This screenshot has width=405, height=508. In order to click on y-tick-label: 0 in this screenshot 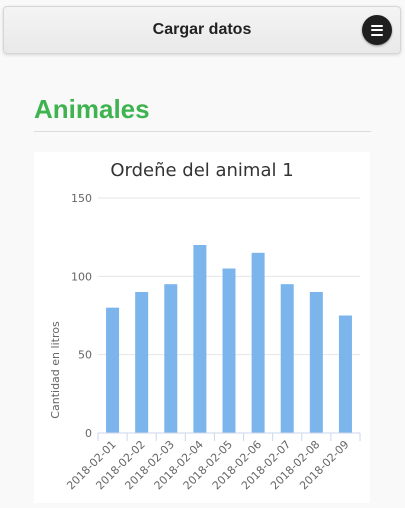, I will do `click(88, 433)`.